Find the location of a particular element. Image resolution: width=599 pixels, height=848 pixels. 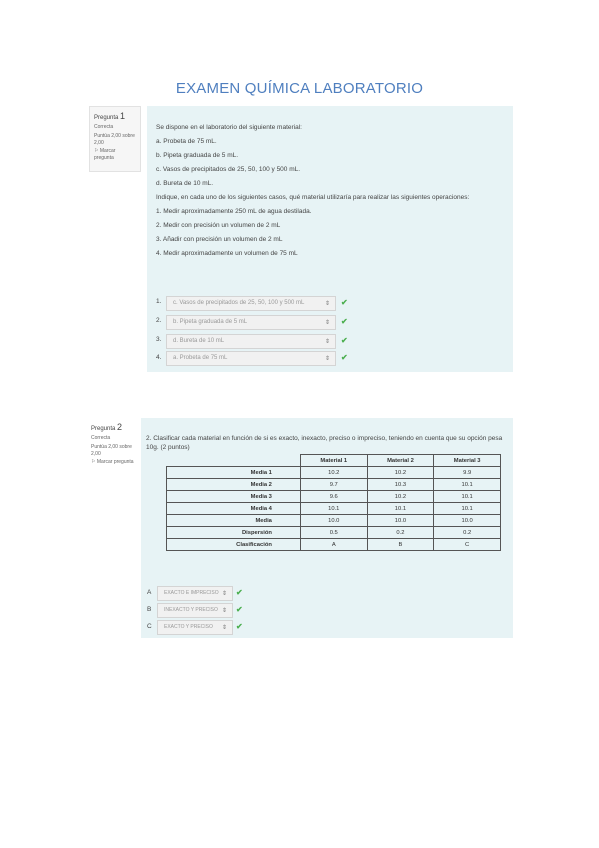

answer-select-value: a. Probeta de 75 mL is located at coordinates (200, 358).